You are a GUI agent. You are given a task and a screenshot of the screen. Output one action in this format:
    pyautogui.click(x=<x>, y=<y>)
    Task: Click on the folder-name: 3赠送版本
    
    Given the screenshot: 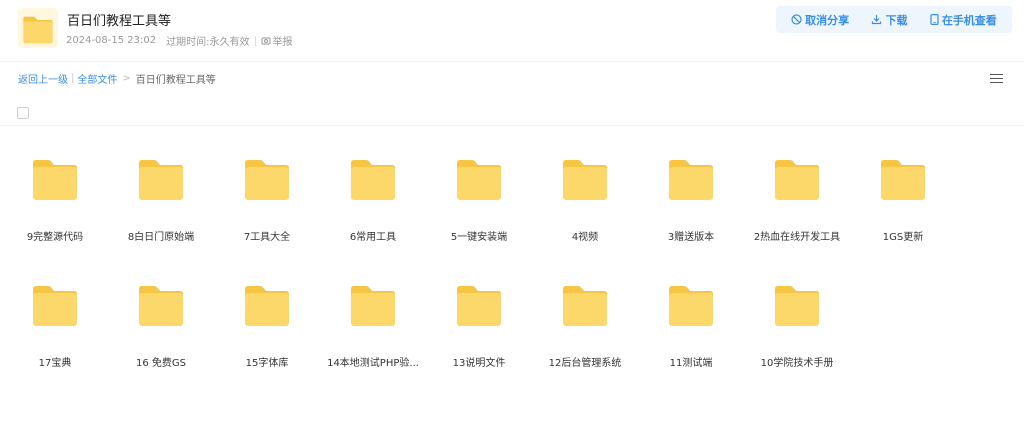 What is the action you would take?
    pyautogui.click(x=691, y=237)
    